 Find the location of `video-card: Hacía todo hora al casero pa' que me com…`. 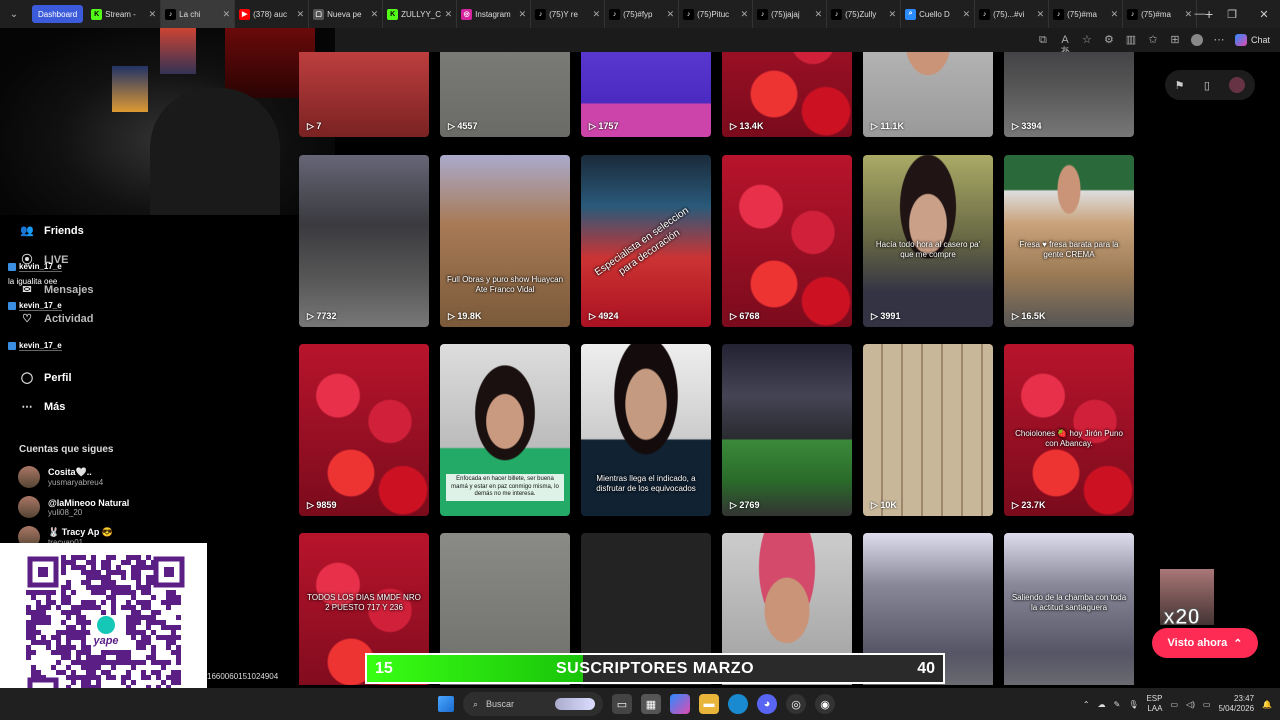

video-card: Hacía todo hora al casero pa' que me com… is located at coordinates (928, 241).